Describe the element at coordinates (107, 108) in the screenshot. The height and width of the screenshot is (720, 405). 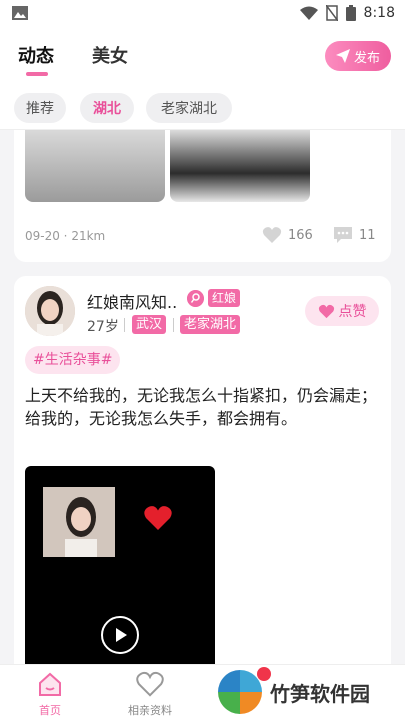
I see `filter-hubei: 湖北` at that location.